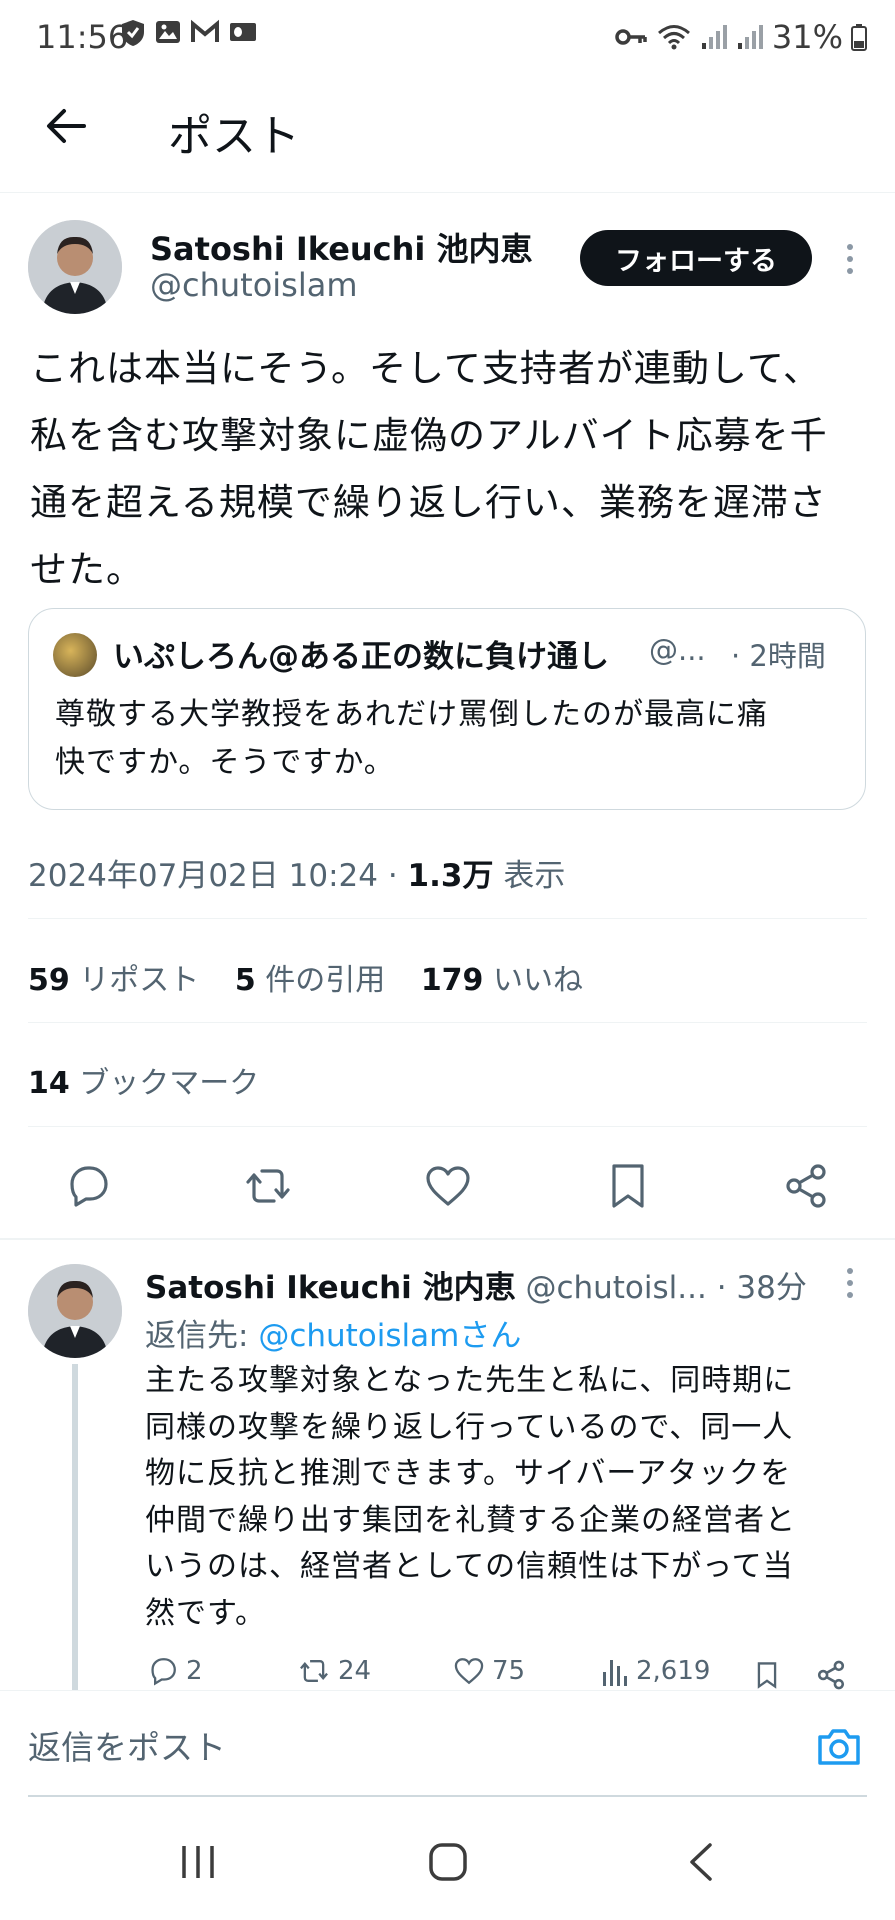 The width and height of the screenshot is (895, 1920). Describe the element at coordinates (701, 1862) in the screenshot. I see `nav-back-icon` at that location.